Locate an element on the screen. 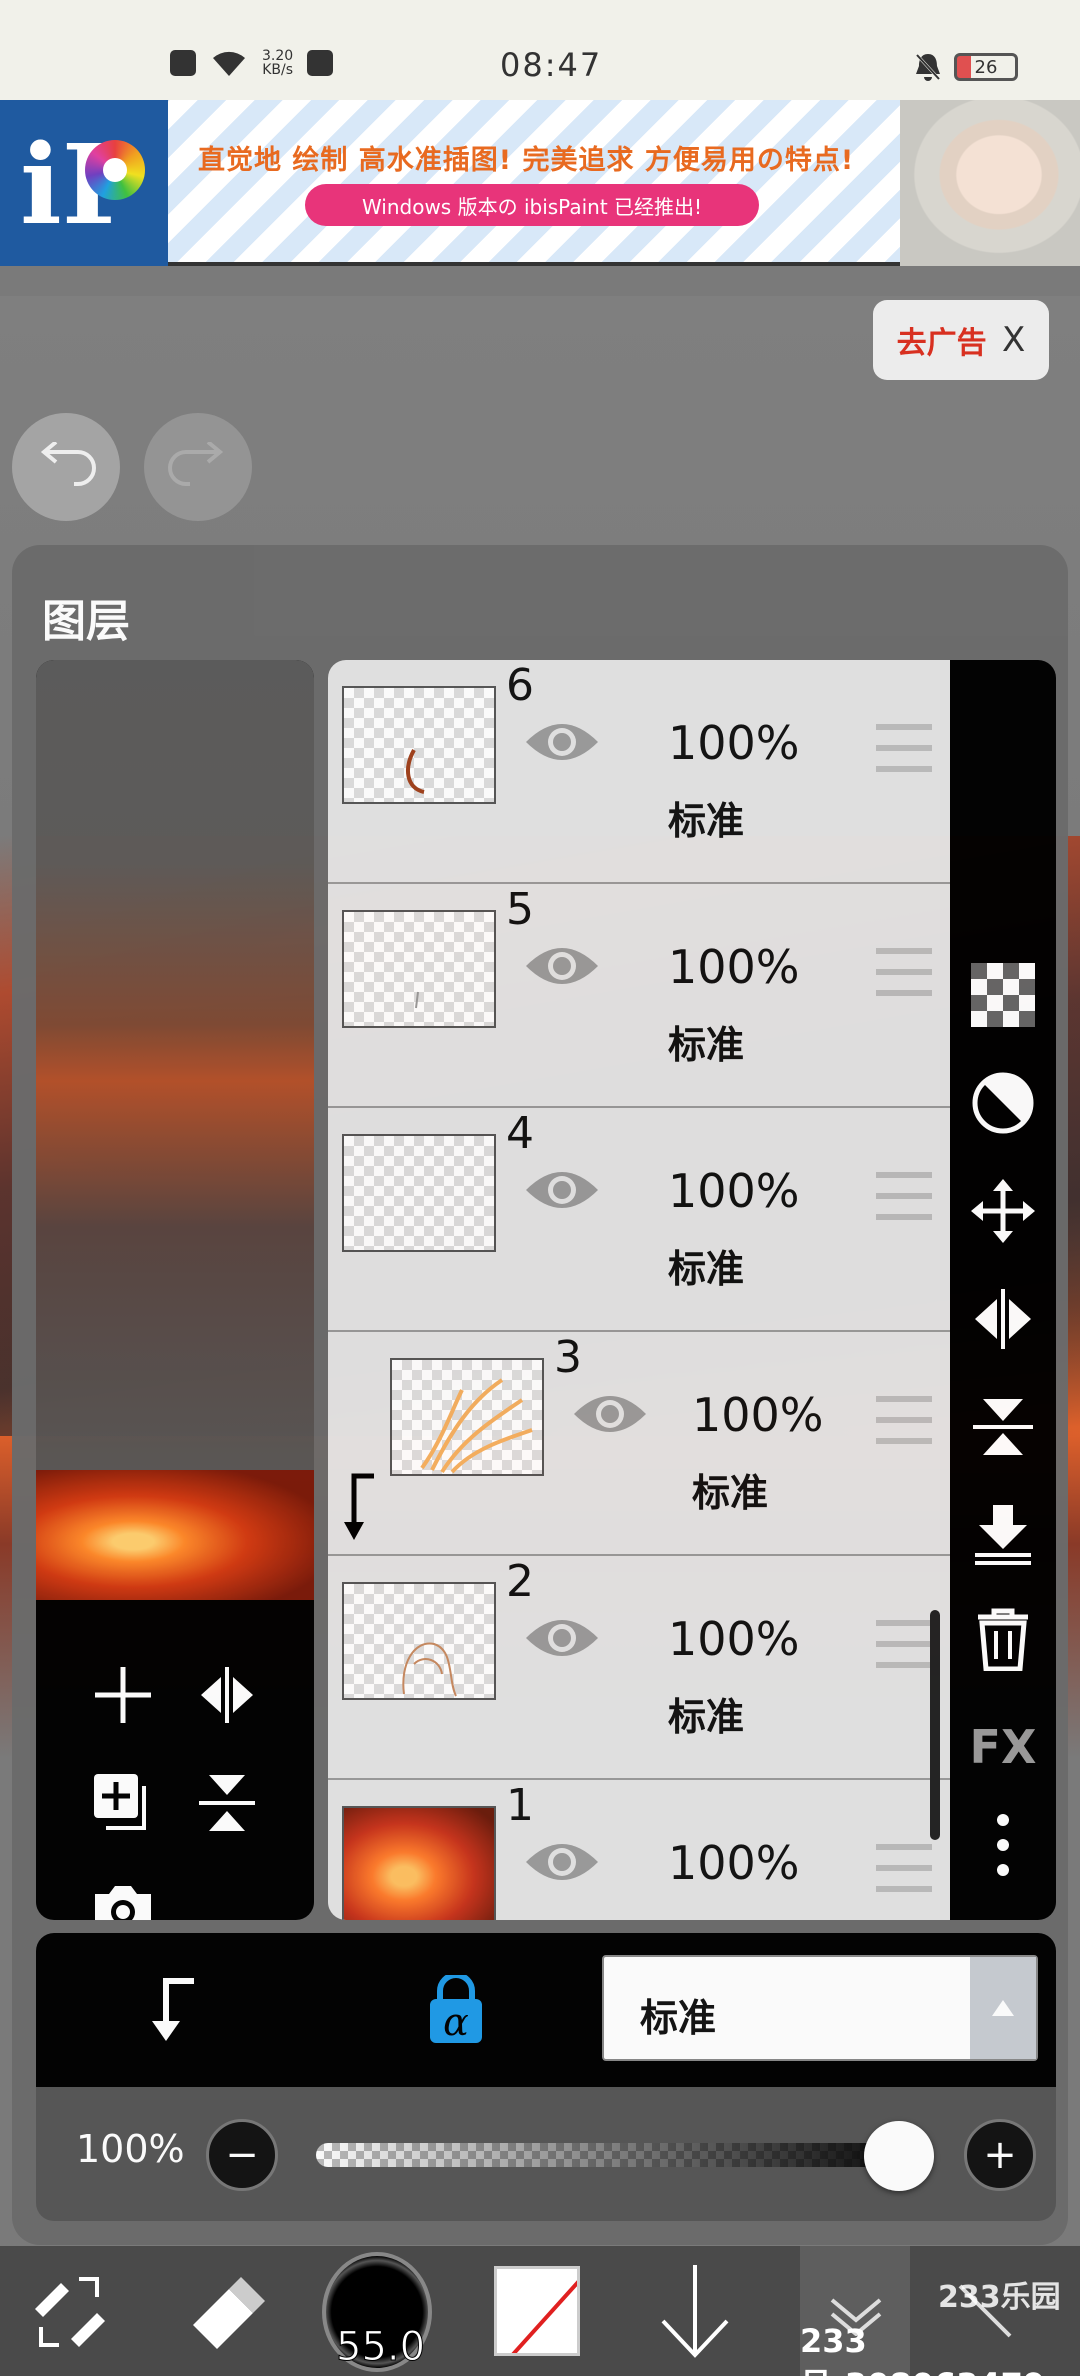 The width and height of the screenshot is (1080, 2376). clock: 08:47 is located at coordinates (551, 65).